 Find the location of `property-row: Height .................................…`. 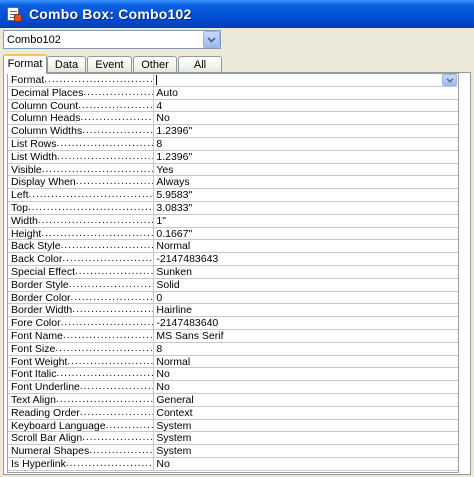

property-row: Height .................................… is located at coordinates (233, 234).